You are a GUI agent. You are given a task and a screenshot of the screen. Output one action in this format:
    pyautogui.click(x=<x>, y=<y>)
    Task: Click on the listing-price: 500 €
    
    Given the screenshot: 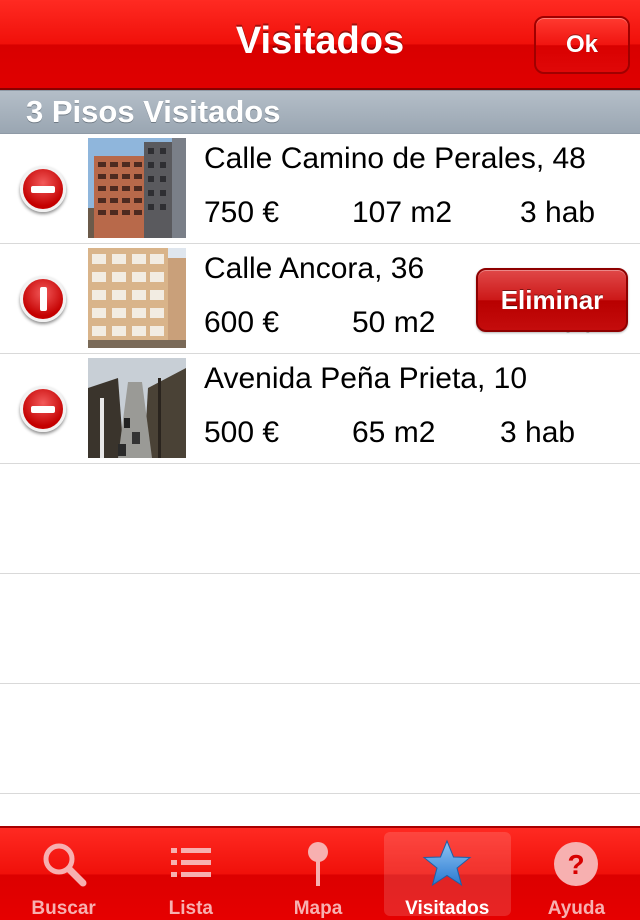 What is the action you would take?
    pyautogui.click(x=242, y=432)
    